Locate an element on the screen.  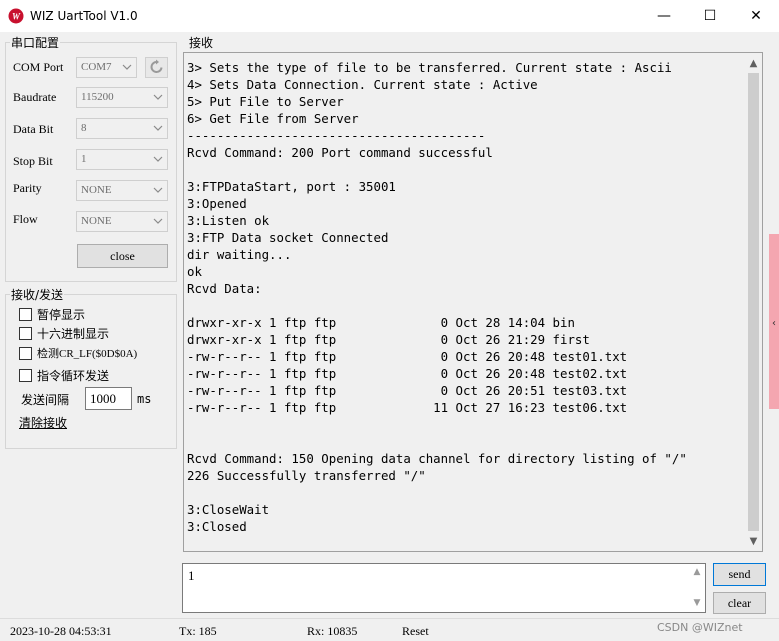
scroll-down-icon: ▼ is located at coordinates (753, 541).